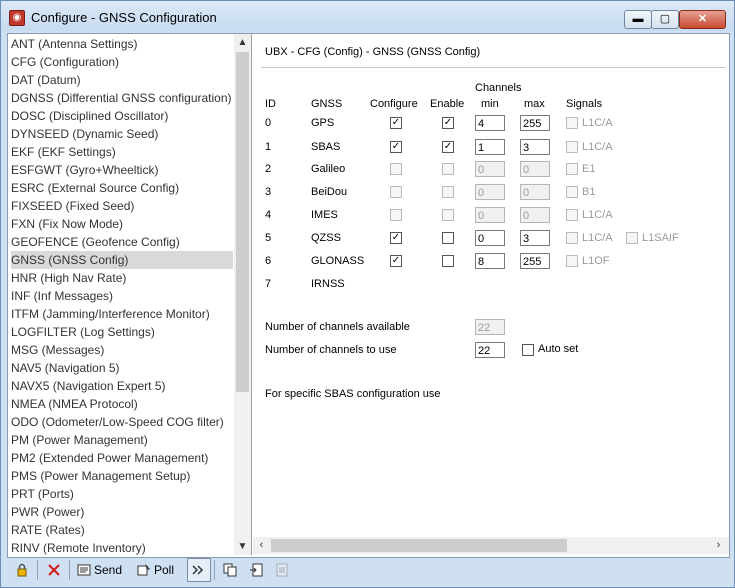  What do you see at coordinates (638, 19) in the screenshot?
I see `minimize-button: ▬` at bounding box center [638, 19].